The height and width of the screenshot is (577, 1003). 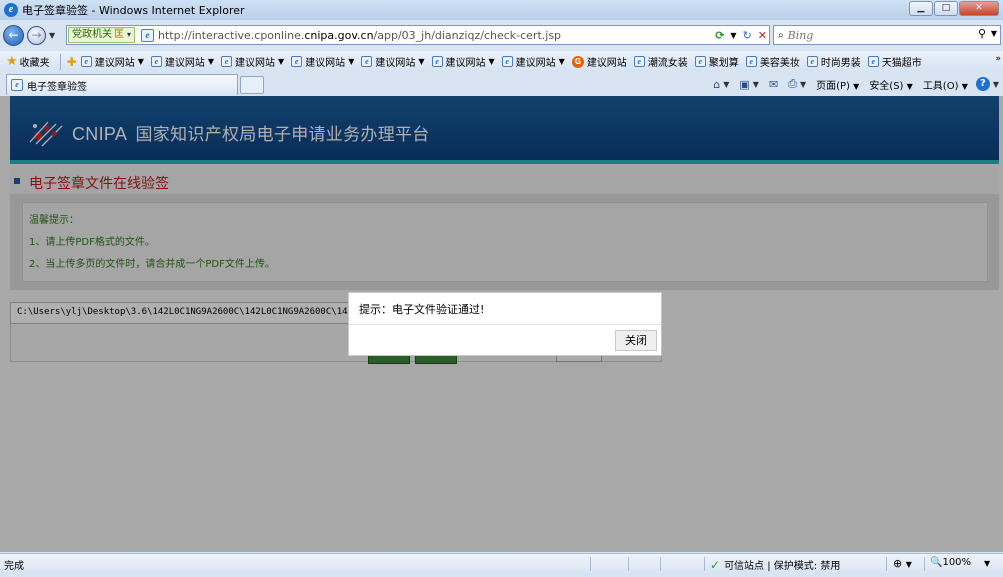 I want to click on alert-dialog: 提示：电子文件验证通过! 关闭, so click(x=505, y=324).